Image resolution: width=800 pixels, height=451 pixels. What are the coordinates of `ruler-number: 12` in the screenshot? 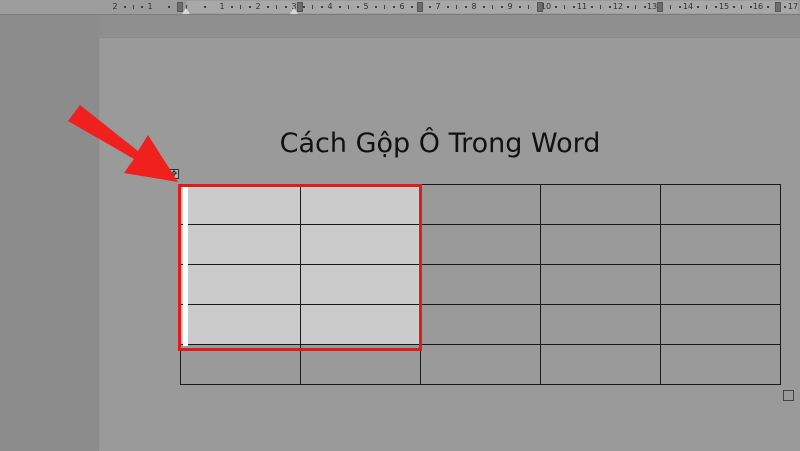 It's located at (618, 6).